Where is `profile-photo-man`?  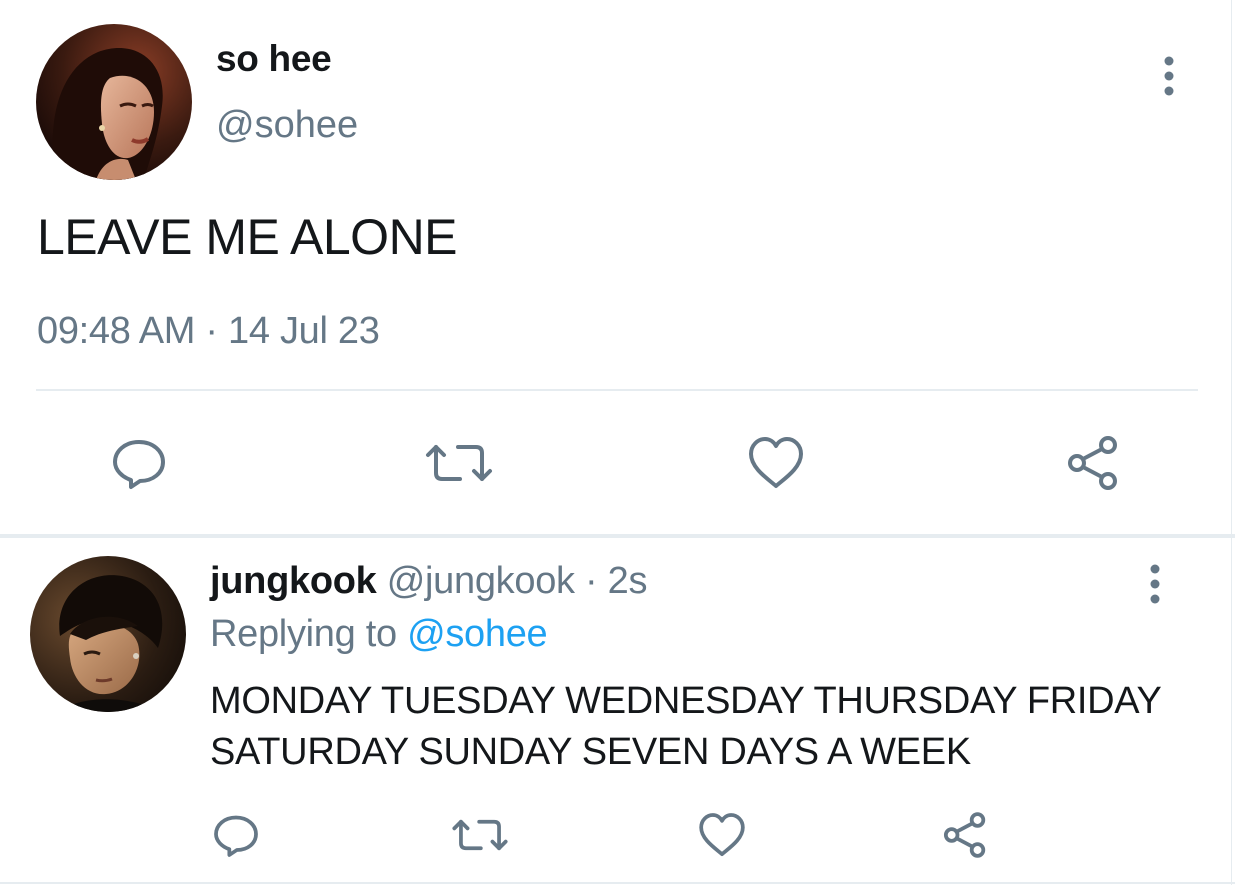 profile-photo-man is located at coordinates (108, 634).